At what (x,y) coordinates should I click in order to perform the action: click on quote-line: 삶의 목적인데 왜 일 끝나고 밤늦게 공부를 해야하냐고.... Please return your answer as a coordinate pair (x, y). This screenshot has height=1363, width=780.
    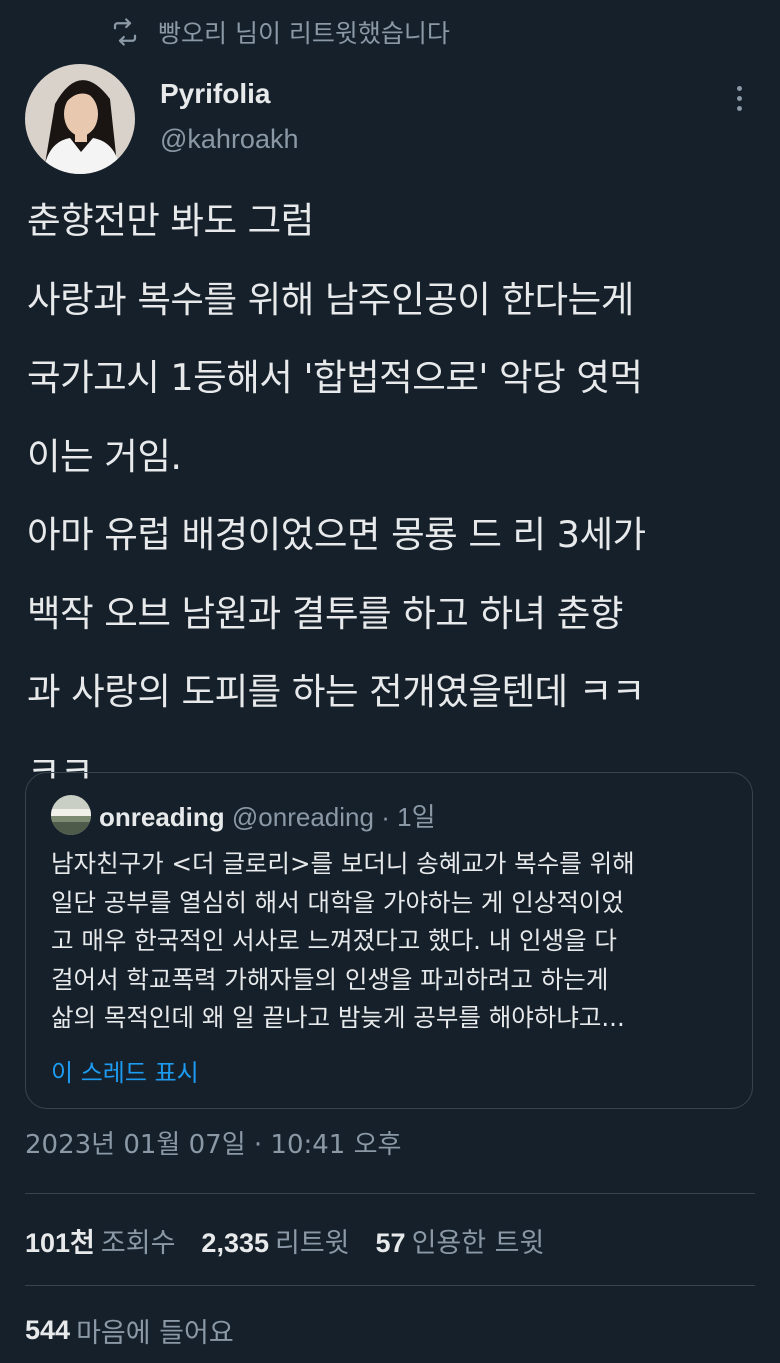
    Looking at the image, I should click on (338, 1017).